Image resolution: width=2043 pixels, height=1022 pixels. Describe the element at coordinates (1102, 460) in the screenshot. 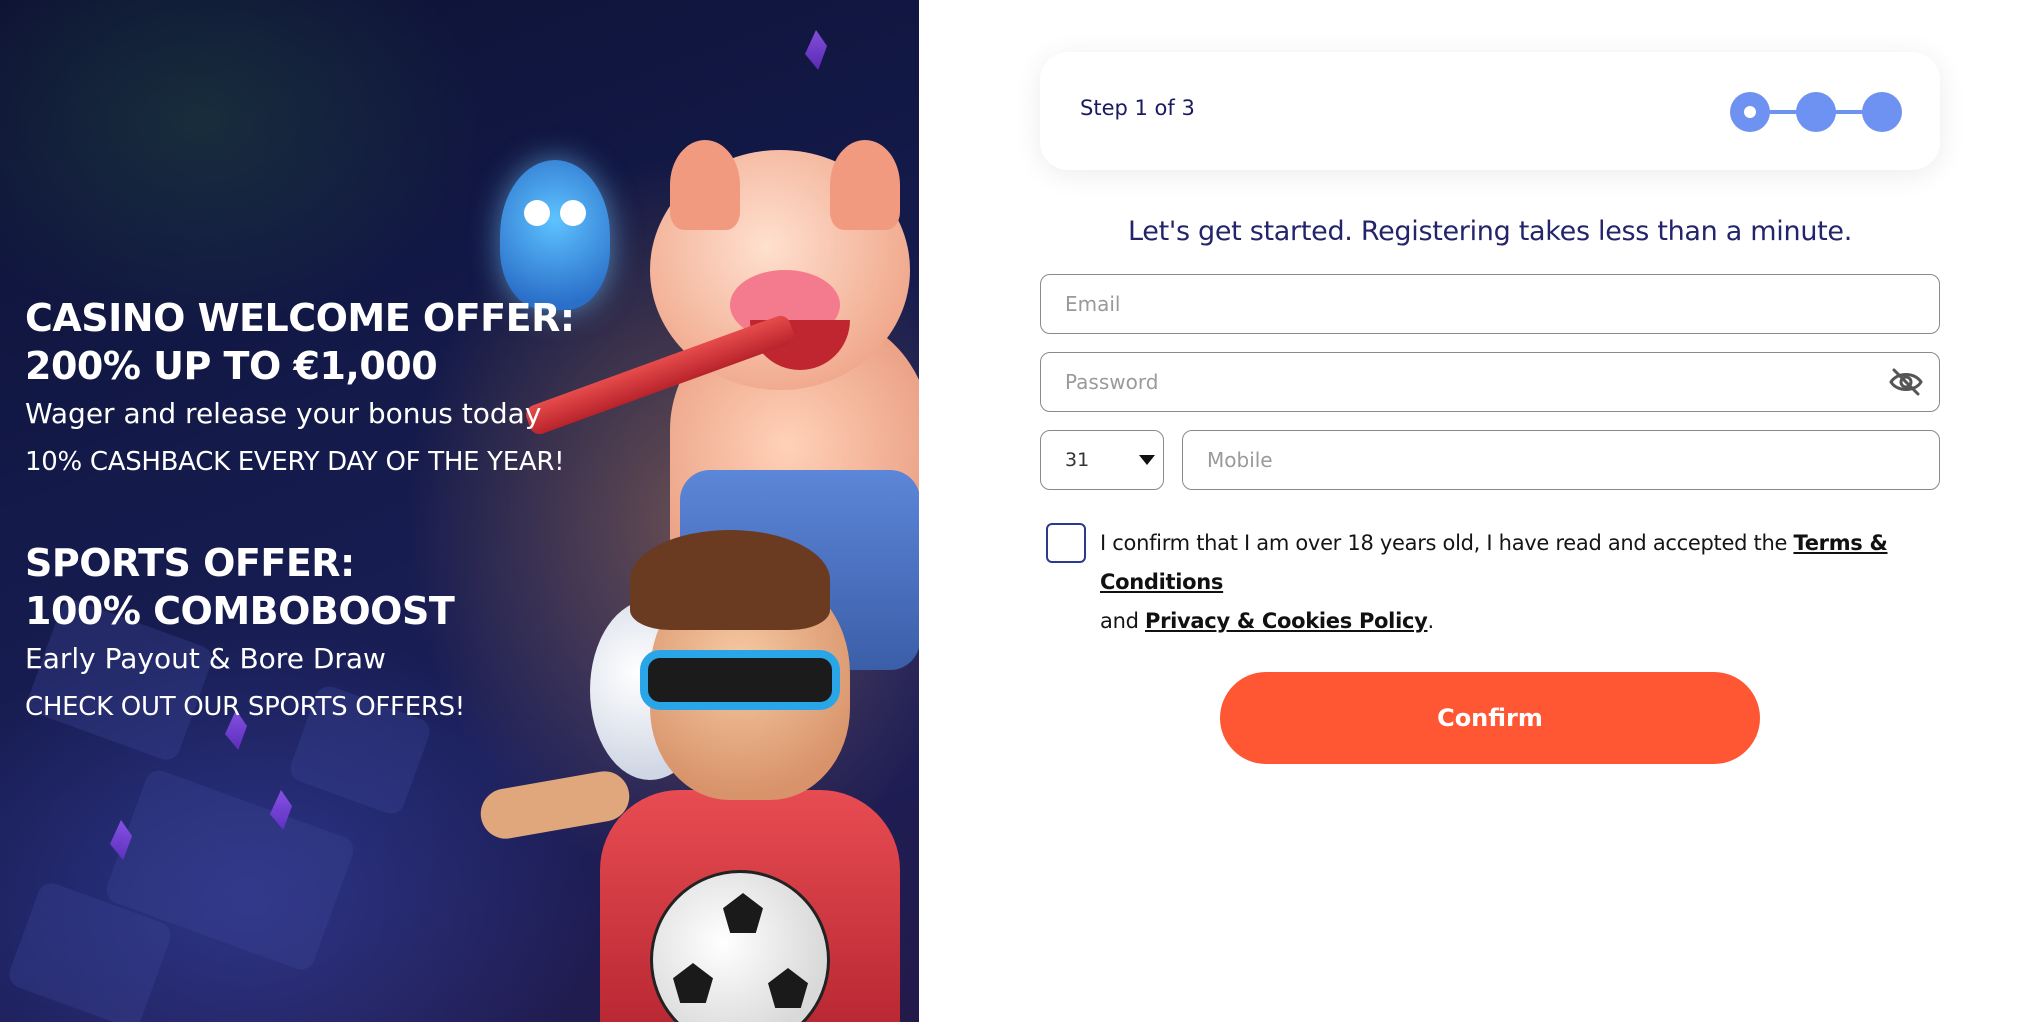

I see `country-code-select: 31` at that location.